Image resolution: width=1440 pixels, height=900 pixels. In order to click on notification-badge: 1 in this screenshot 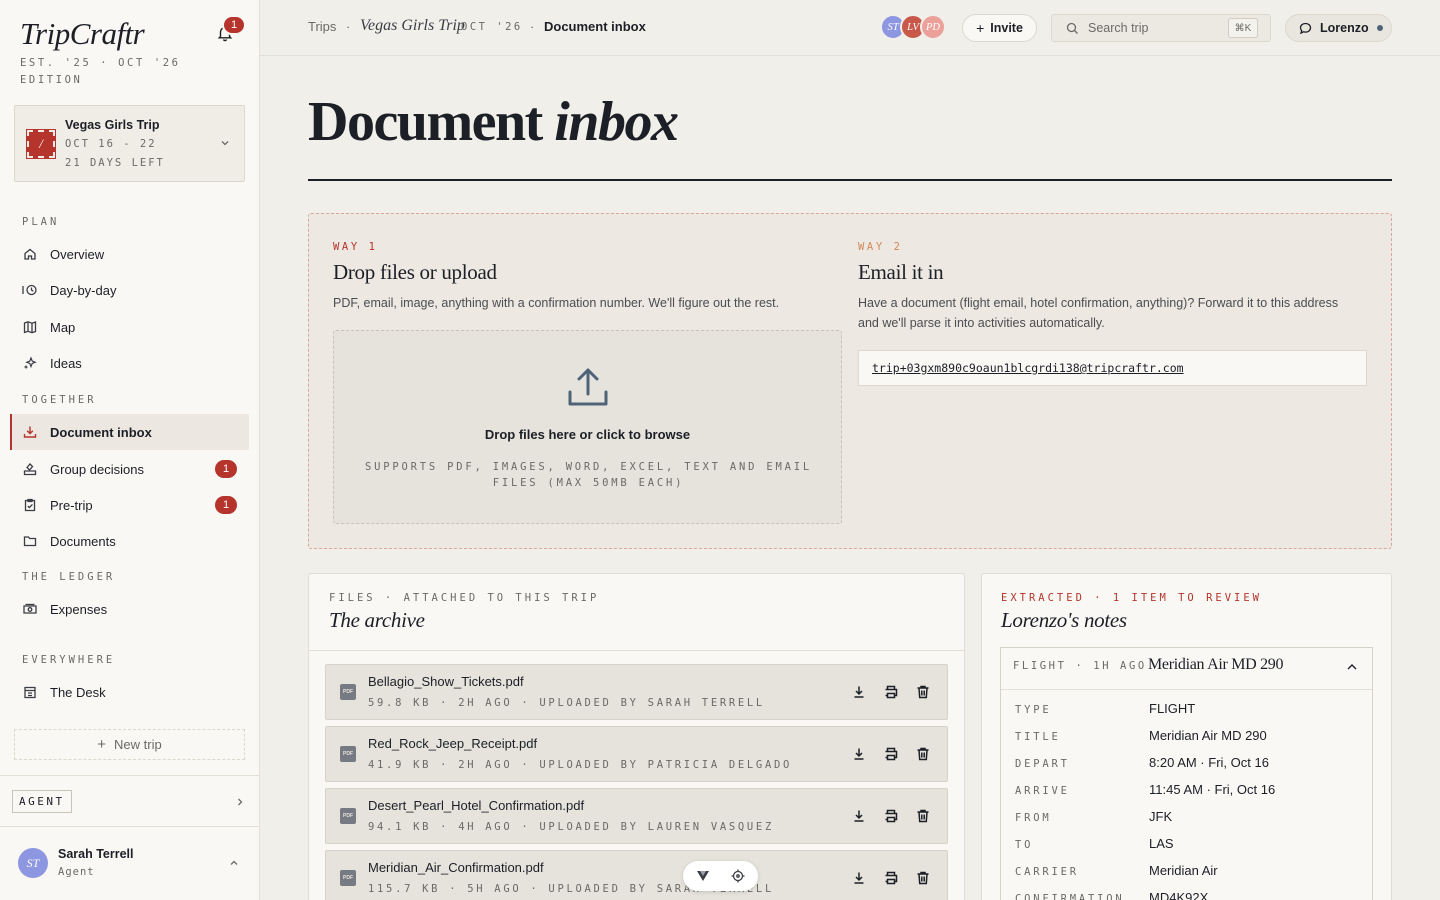, I will do `click(234, 25)`.